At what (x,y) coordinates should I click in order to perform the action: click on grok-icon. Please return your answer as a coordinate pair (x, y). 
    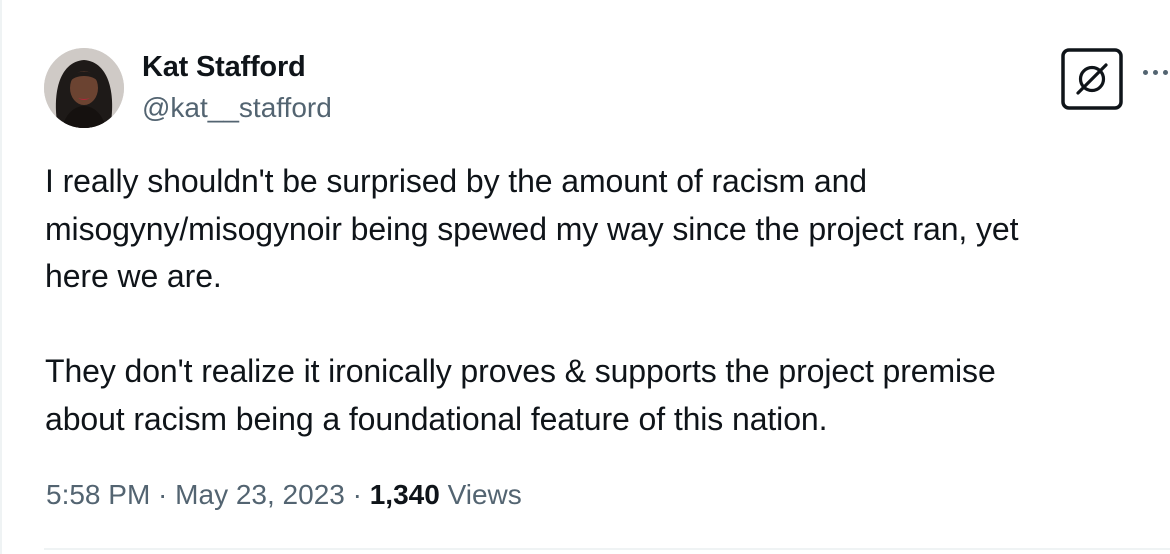
    Looking at the image, I should click on (1092, 79).